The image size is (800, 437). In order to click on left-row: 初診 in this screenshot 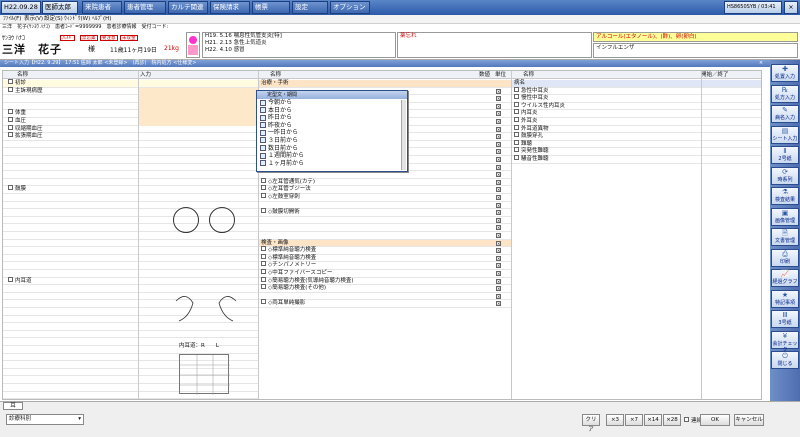, I will do `click(130, 83)`.